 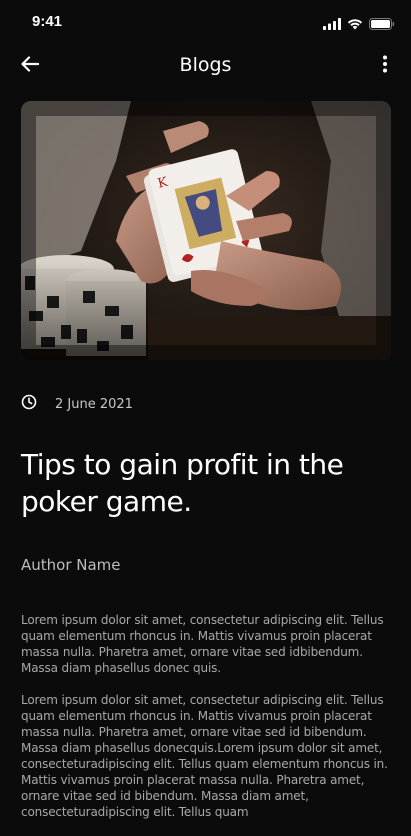 I want to click on more-vertical-icon, so click(x=385, y=66).